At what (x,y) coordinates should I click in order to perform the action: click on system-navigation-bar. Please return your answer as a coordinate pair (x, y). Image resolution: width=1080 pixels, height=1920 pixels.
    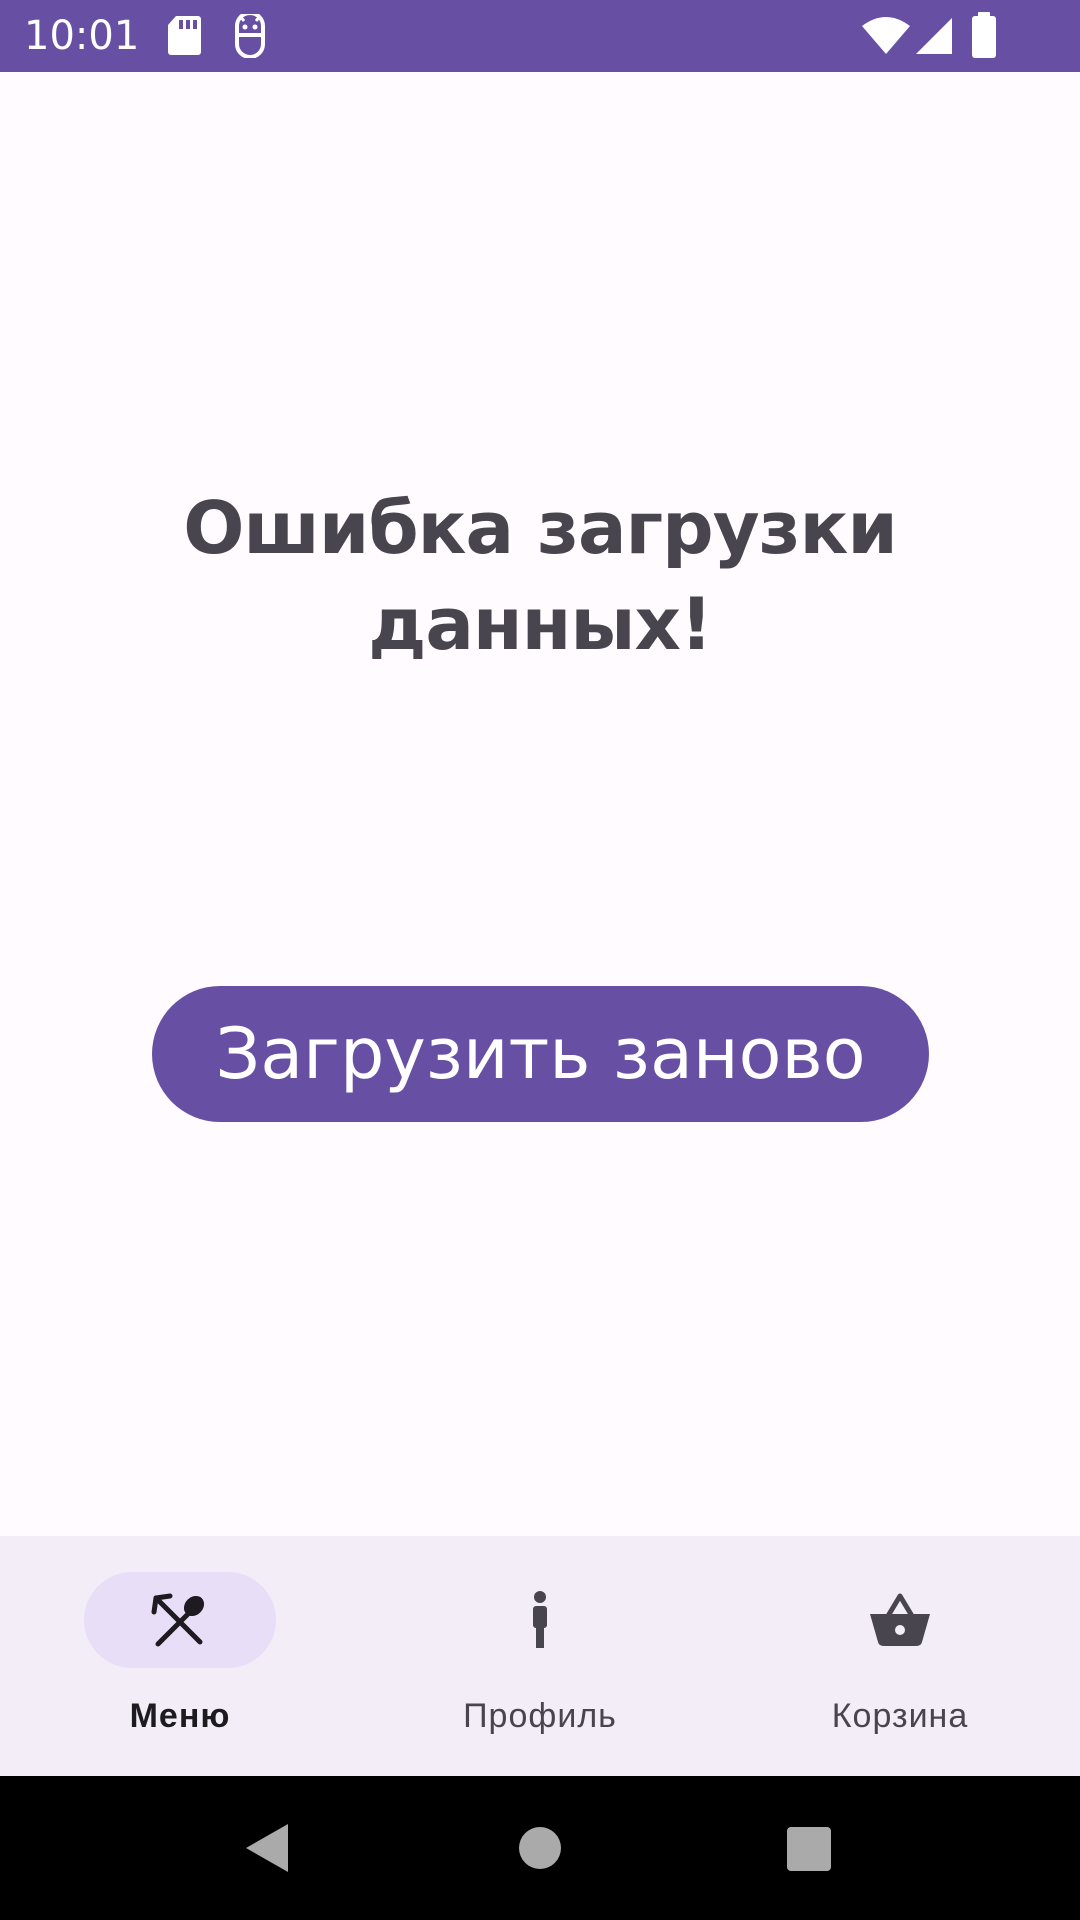
    Looking at the image, I should click on (540, 1848).